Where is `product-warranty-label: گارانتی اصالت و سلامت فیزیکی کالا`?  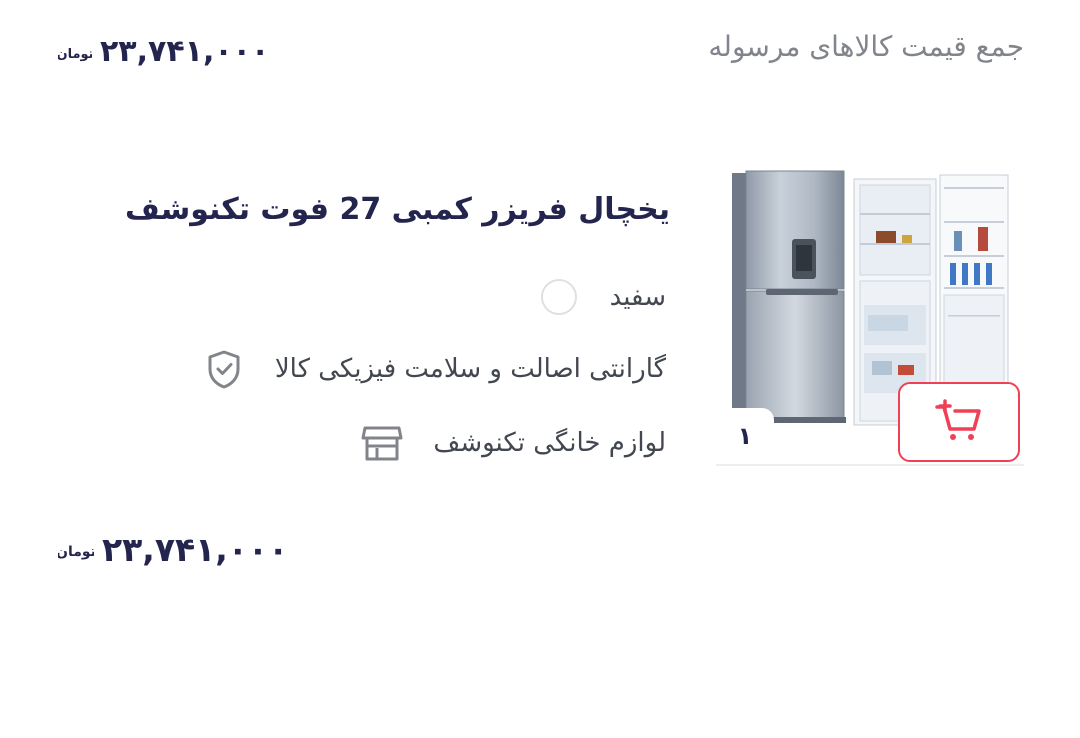
product-warranty-label: گارانتی اصالت و سلامت فیزیکی کالا is located at coordinates (470, 369).